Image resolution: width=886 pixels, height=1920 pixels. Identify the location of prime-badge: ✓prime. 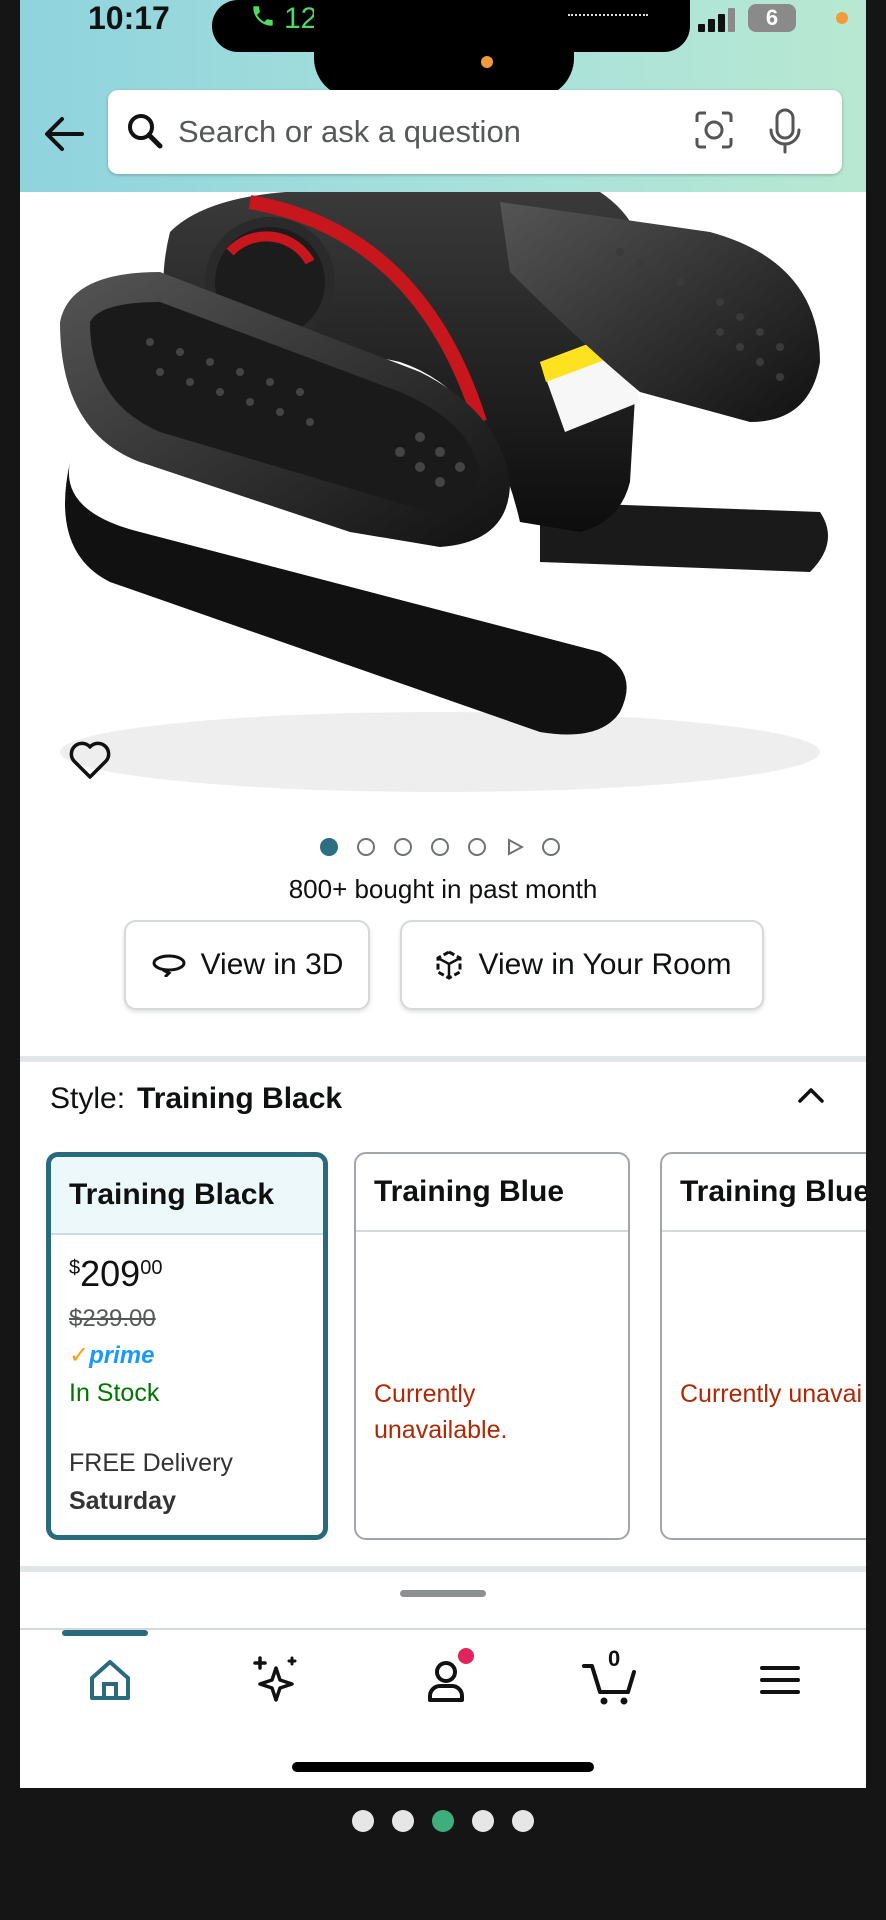
(112, 1355).